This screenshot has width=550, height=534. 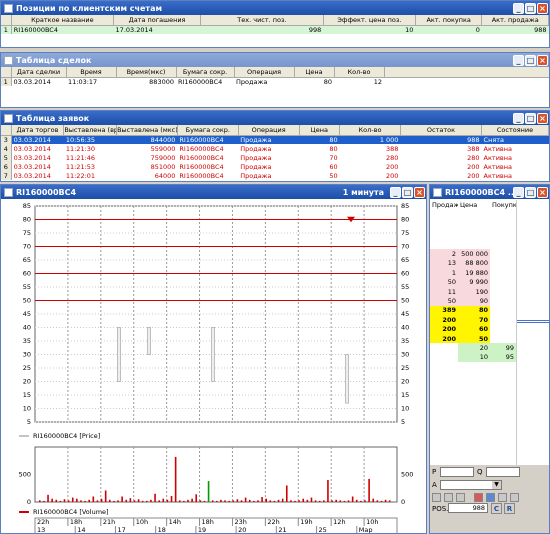 I want to click on orderbook-row: 1 19 880, so click(x=473, y=273).